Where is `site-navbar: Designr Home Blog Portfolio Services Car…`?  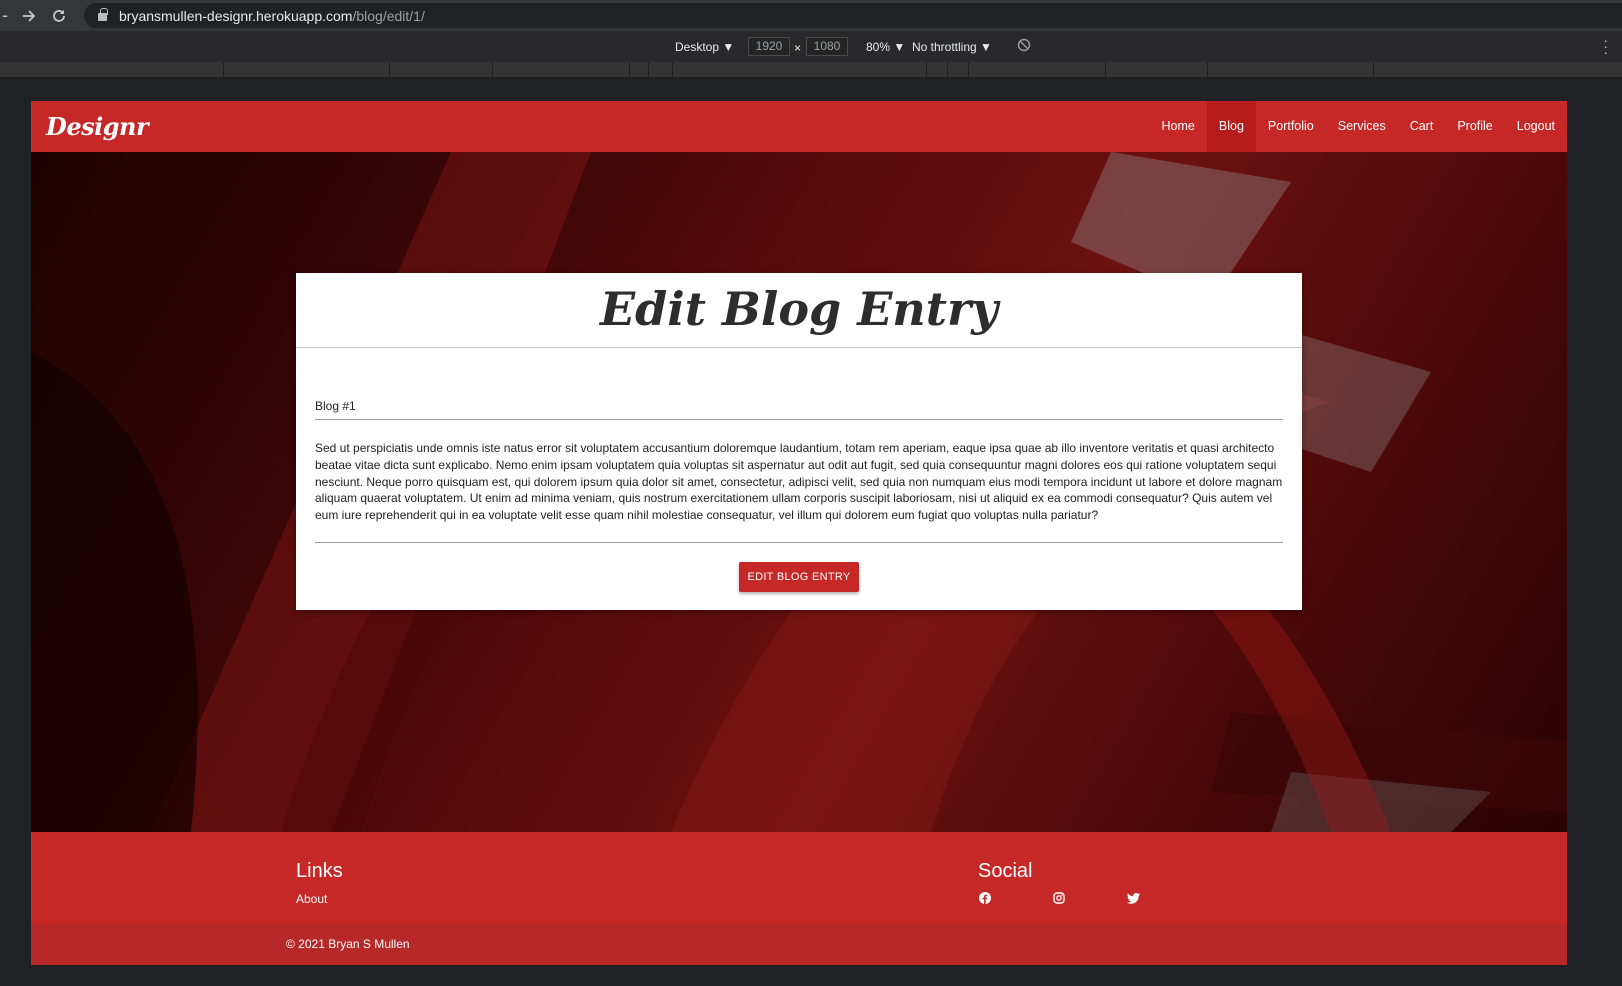 site-navbar: Designr Home Blog Portfolio Services Car… is located at coordinates (799, 126).